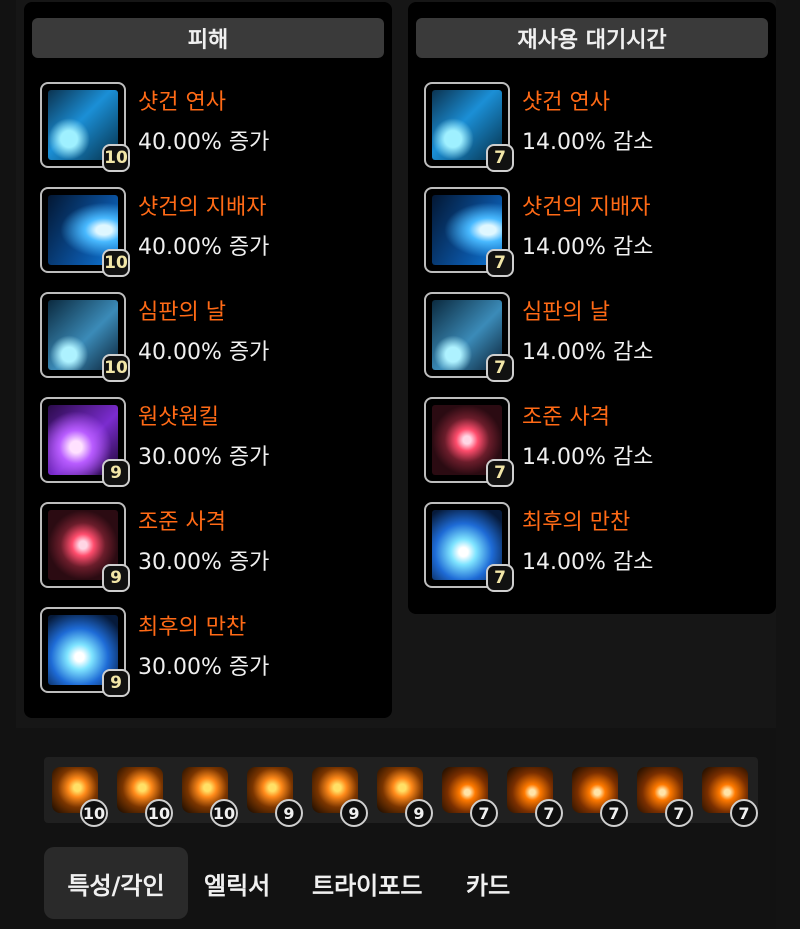 The height and width of the screenshot is (929, 800). What do you see at coordinates (592, 38) in the screenshot?
I see `cooldown-panel-title: 재사용 대기시간` at bounding box center [592, 38].